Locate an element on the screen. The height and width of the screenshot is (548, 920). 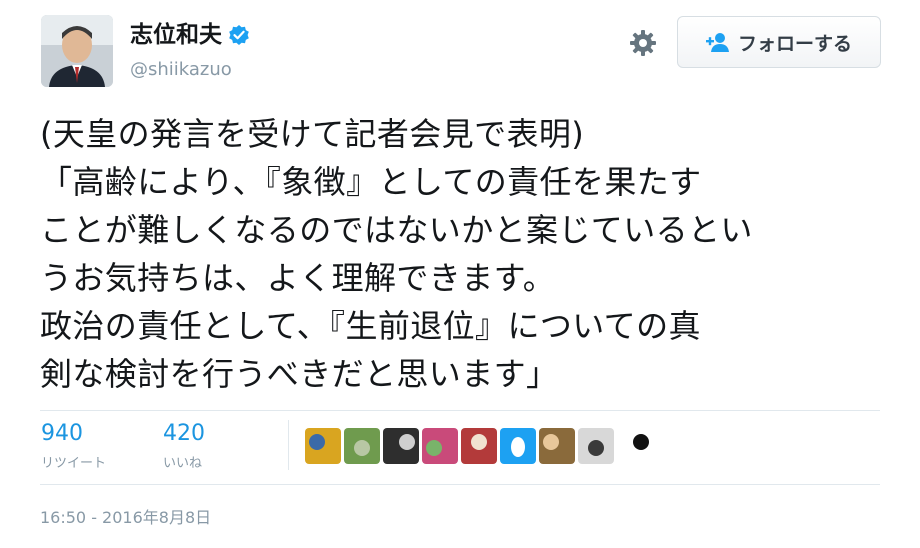
like-count: 420 is located at coordinates (184, 434).